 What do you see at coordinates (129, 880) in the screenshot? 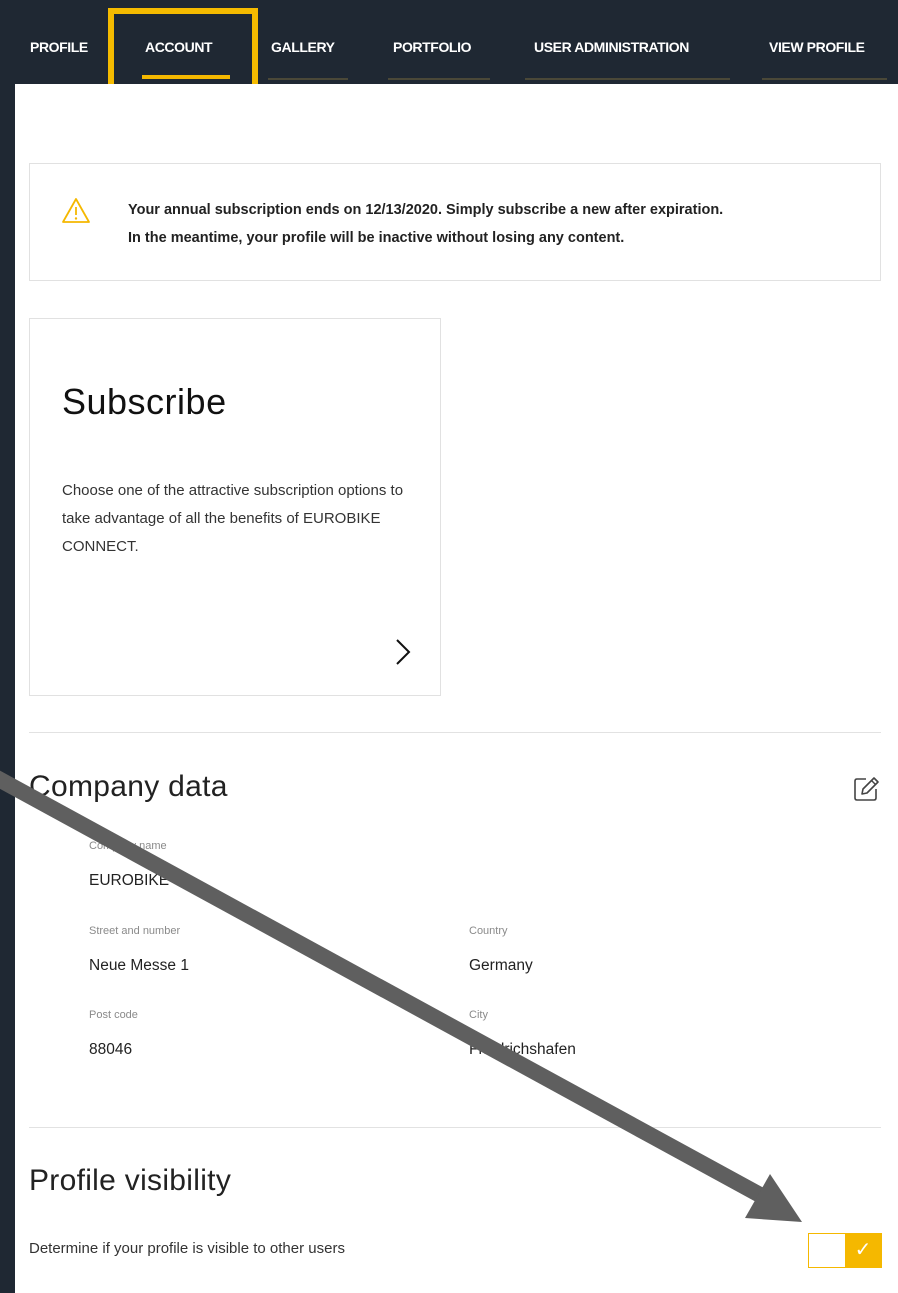
I see `company-name-value: EUROBIKE` at bounding box center [129, 880].